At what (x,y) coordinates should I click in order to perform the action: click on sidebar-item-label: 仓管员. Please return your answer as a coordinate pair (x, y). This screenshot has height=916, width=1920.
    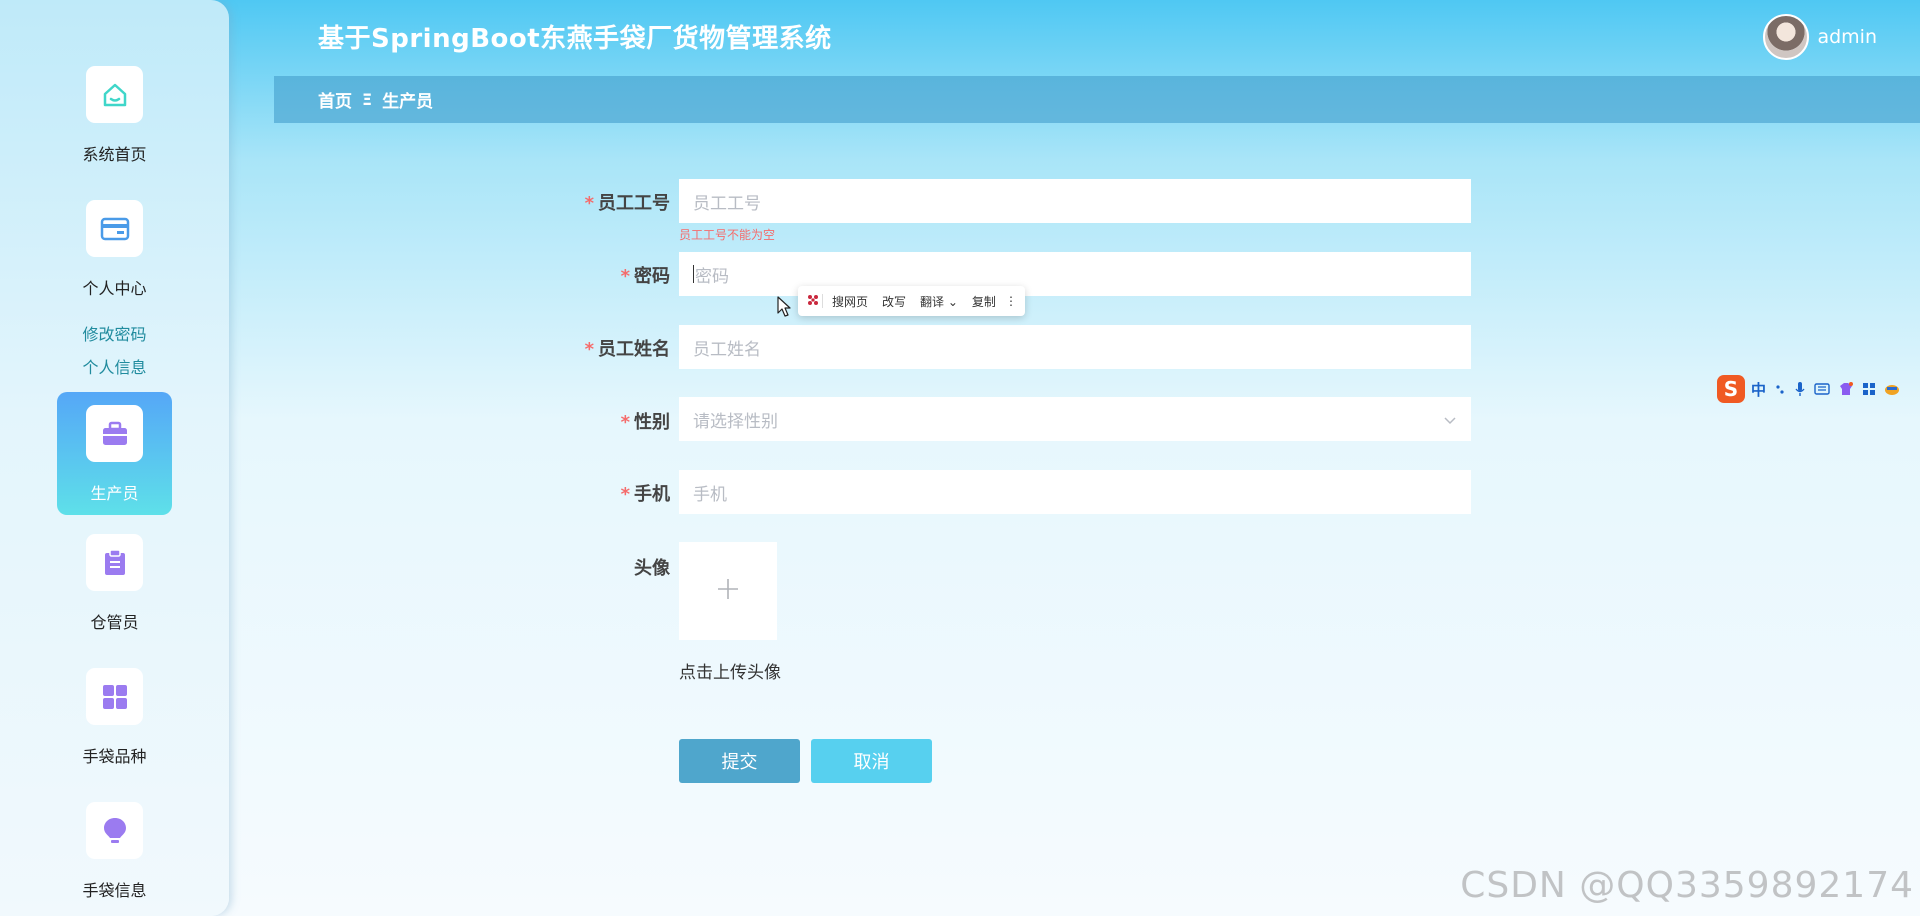
    Looking at the image, I should click on (114, 622).